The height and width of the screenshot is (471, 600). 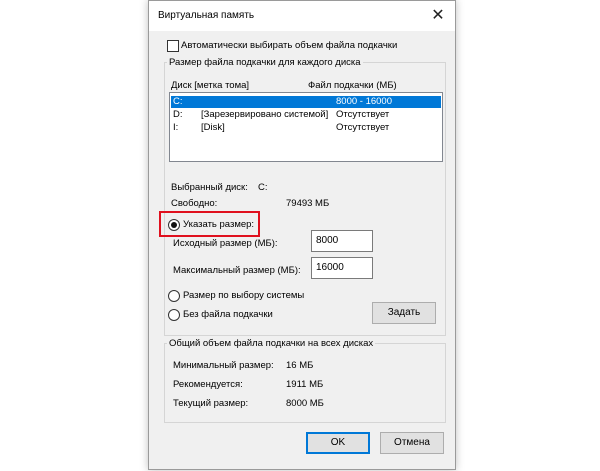 What do you see at coordinates (338, 443) in the screenshot?
I see `ok-button: OK` at bounding box center [338, 443].